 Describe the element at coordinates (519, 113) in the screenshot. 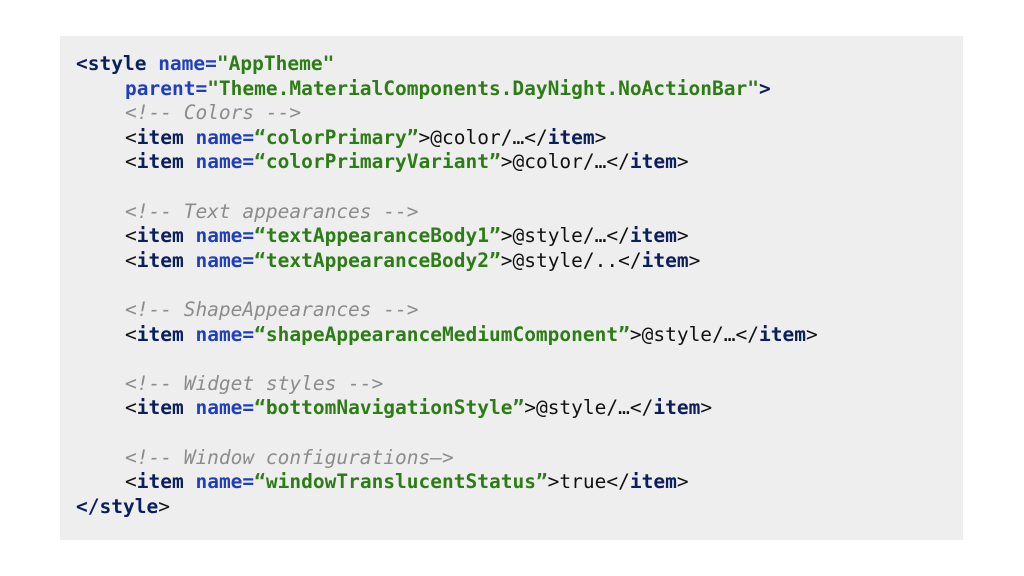

I see `code-line-comment-colors: <!-- Colors -->` at that location.